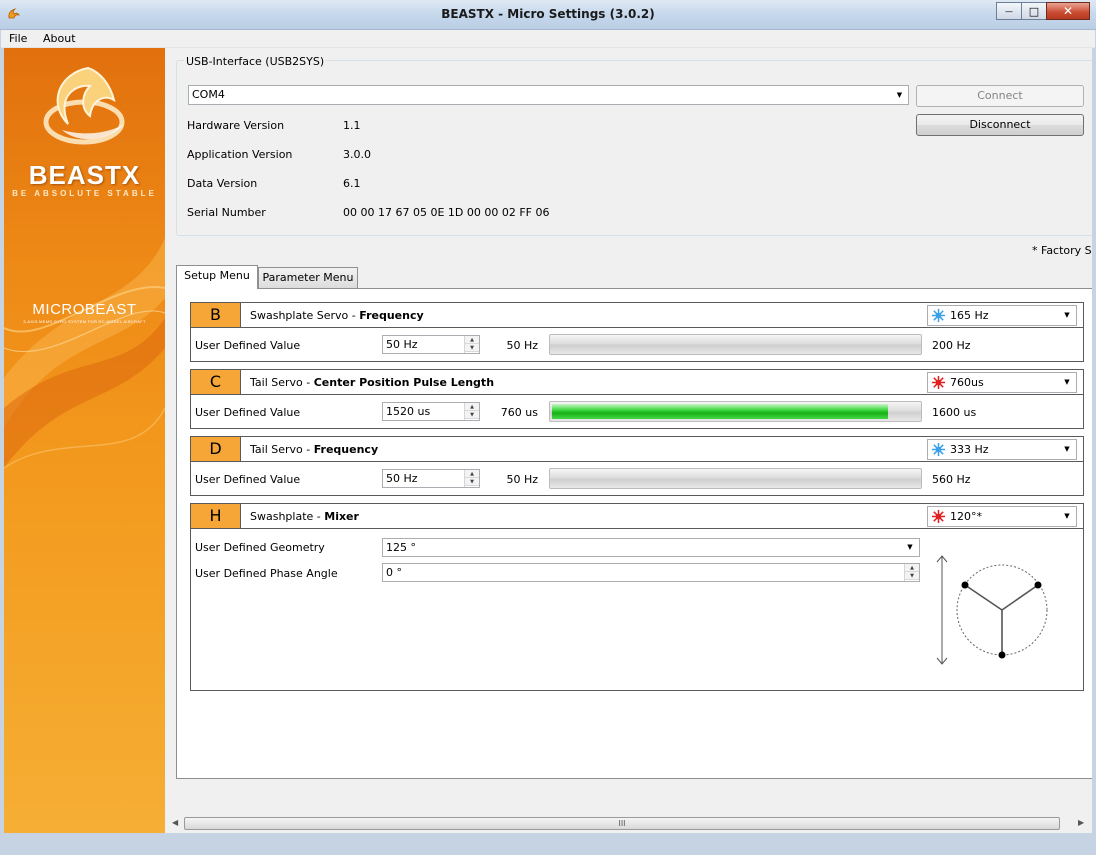  Describe the element at coordinates (1002, 315) in the screenshot. I see `preset-select: 165 Hz ▼` at that location.